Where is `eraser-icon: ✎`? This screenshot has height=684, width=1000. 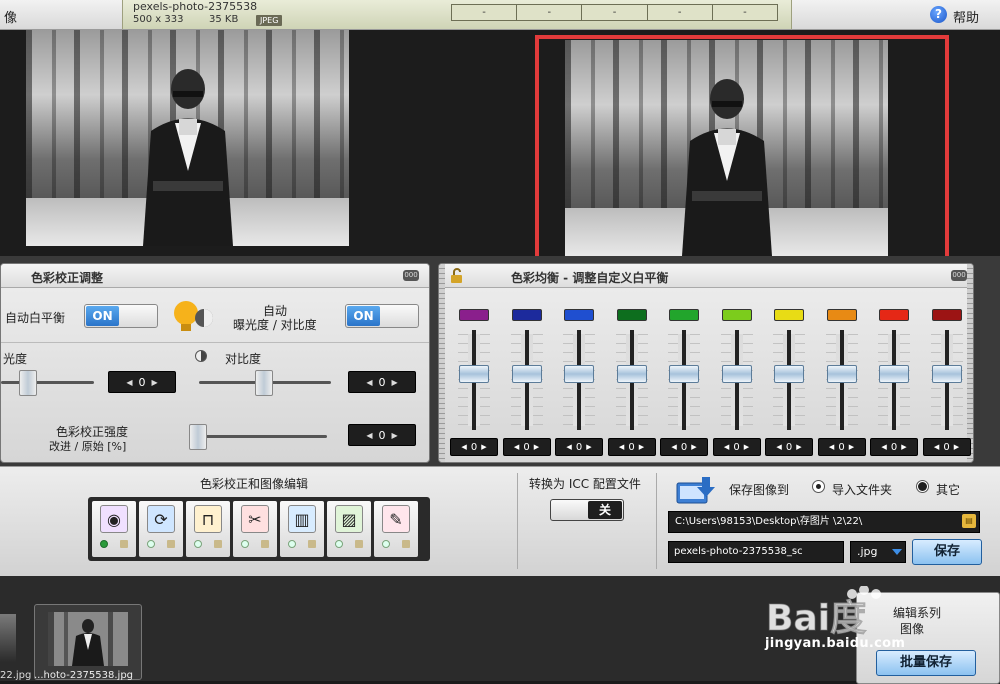
eraser-icon: ✎ is located at coordinates (396, 519).